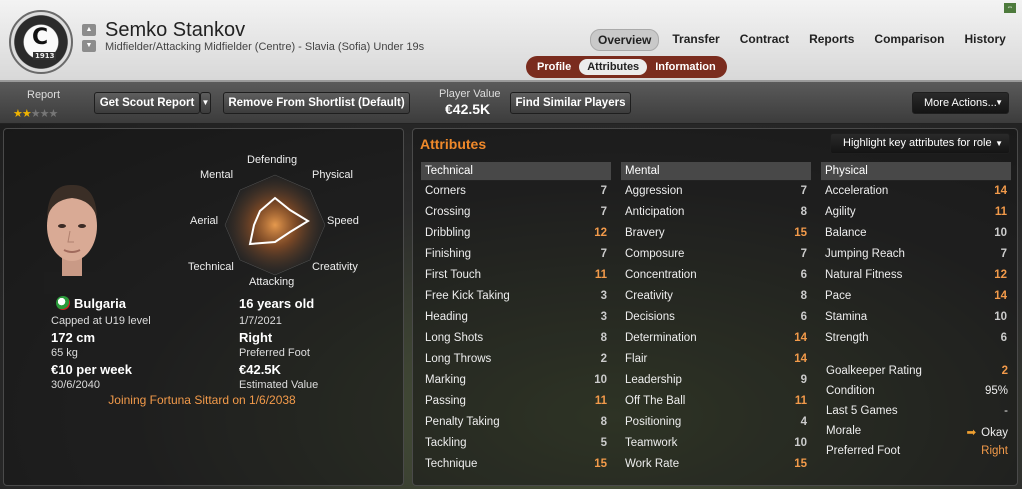  Describe the element at coordinates (695, 40) in the screenshot. I see `tab-transfer: Transfer` at that location.